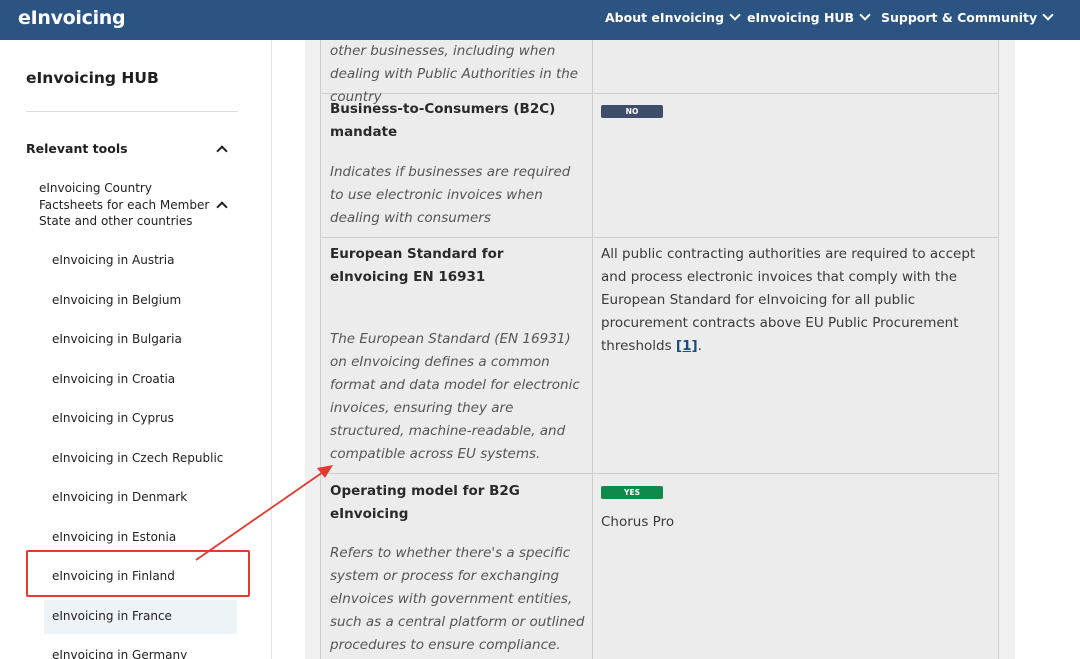 This screenshot has height=659, width=1080. What do you see at coordinates (687, 346) in the screenshot?
I see `footnote-link: [1]` at bounding box center [687, 346].